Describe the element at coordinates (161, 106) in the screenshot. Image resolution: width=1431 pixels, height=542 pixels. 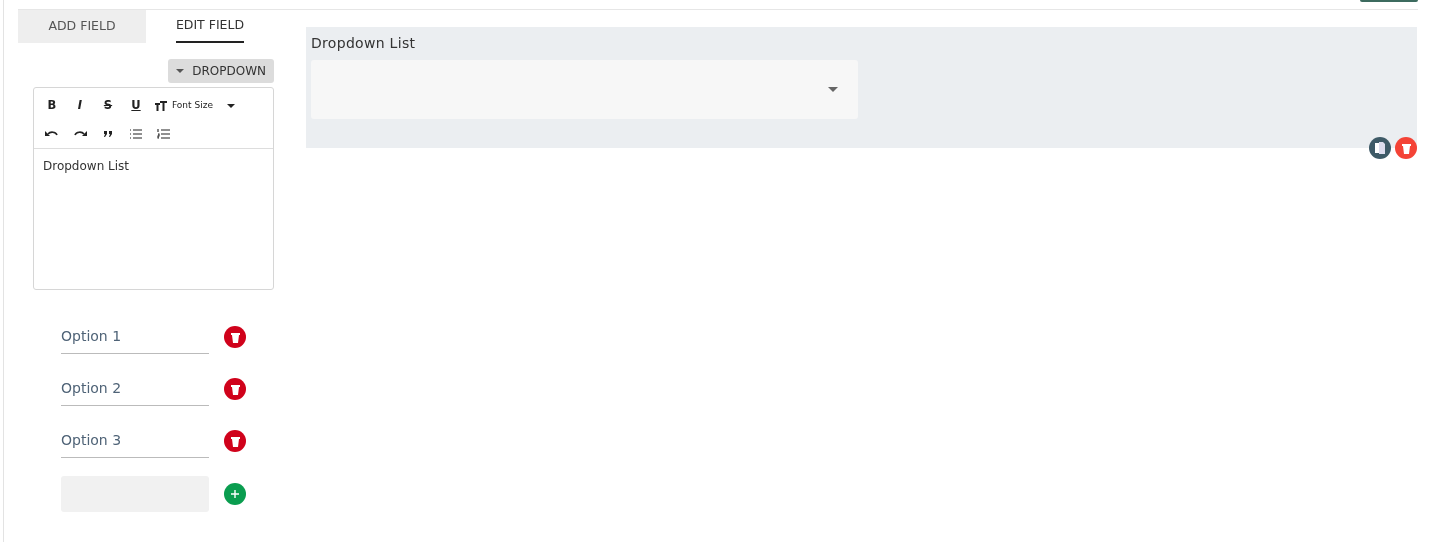
I see `text-size-icon` at that location.